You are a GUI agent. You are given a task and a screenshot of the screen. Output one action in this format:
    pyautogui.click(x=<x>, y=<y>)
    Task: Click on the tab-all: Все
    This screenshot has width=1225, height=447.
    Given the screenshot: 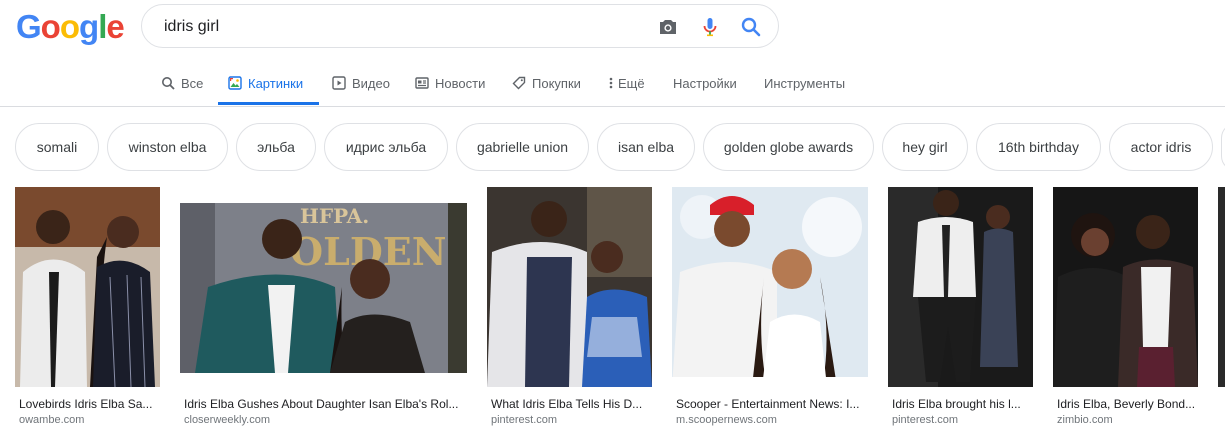 What is the action you would take?
    pyautogui.click(x=182, y=90)
    